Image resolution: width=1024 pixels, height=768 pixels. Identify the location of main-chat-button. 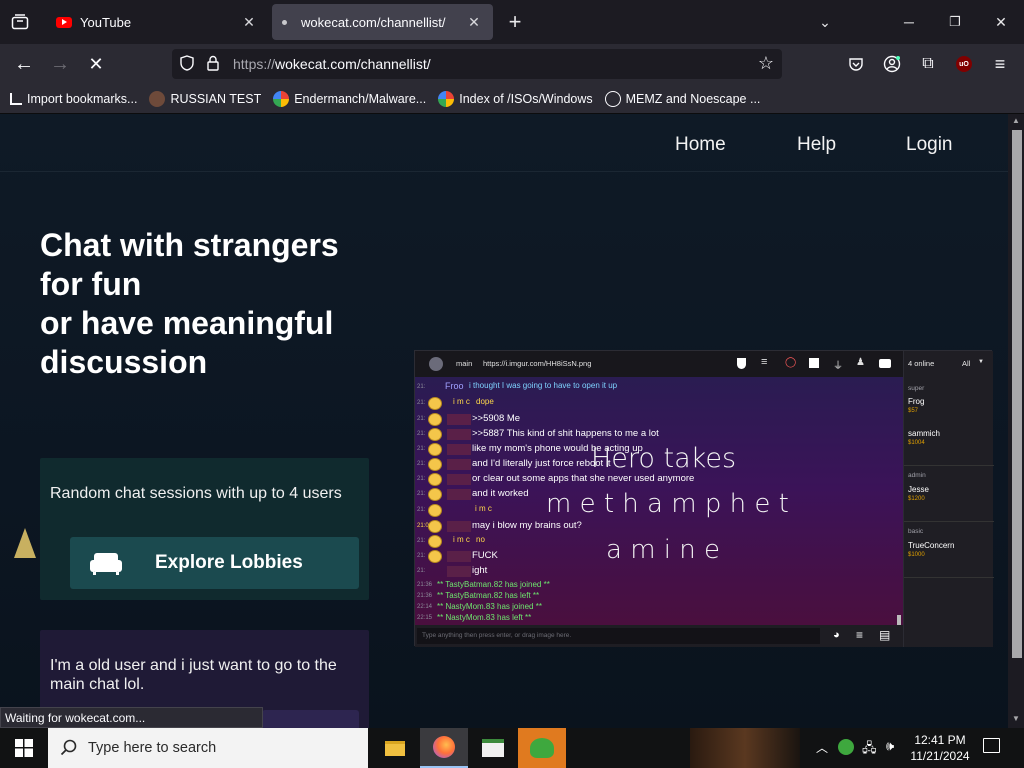
(310, 719).